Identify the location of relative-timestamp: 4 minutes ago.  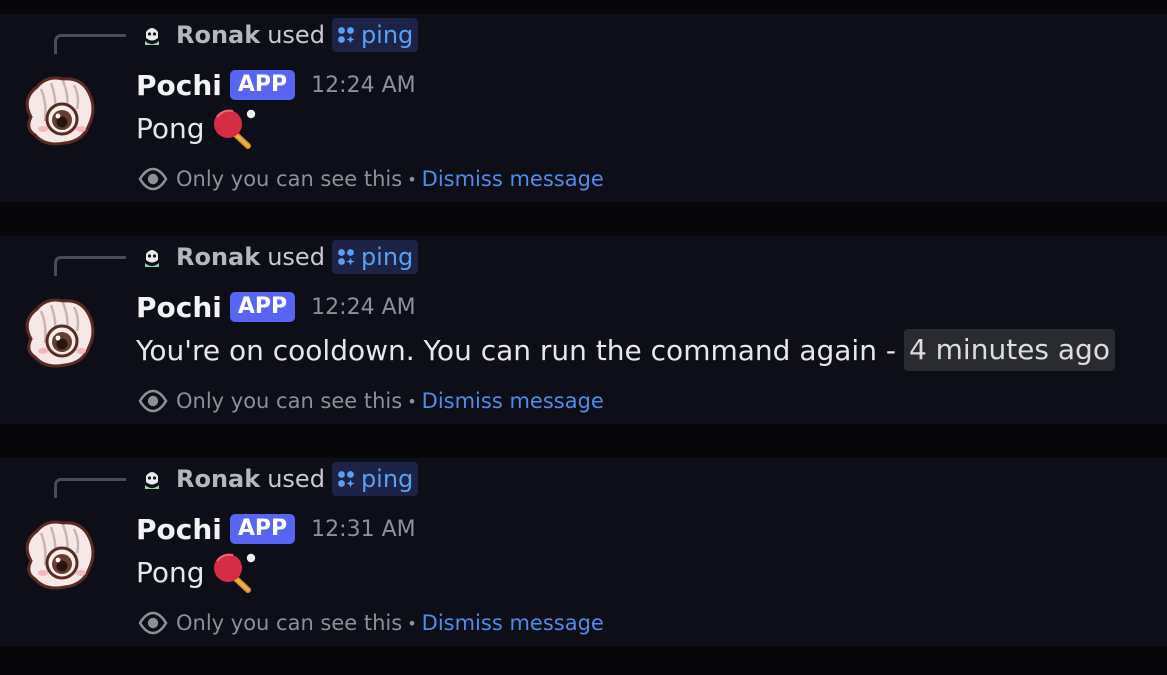
(1009, 350).